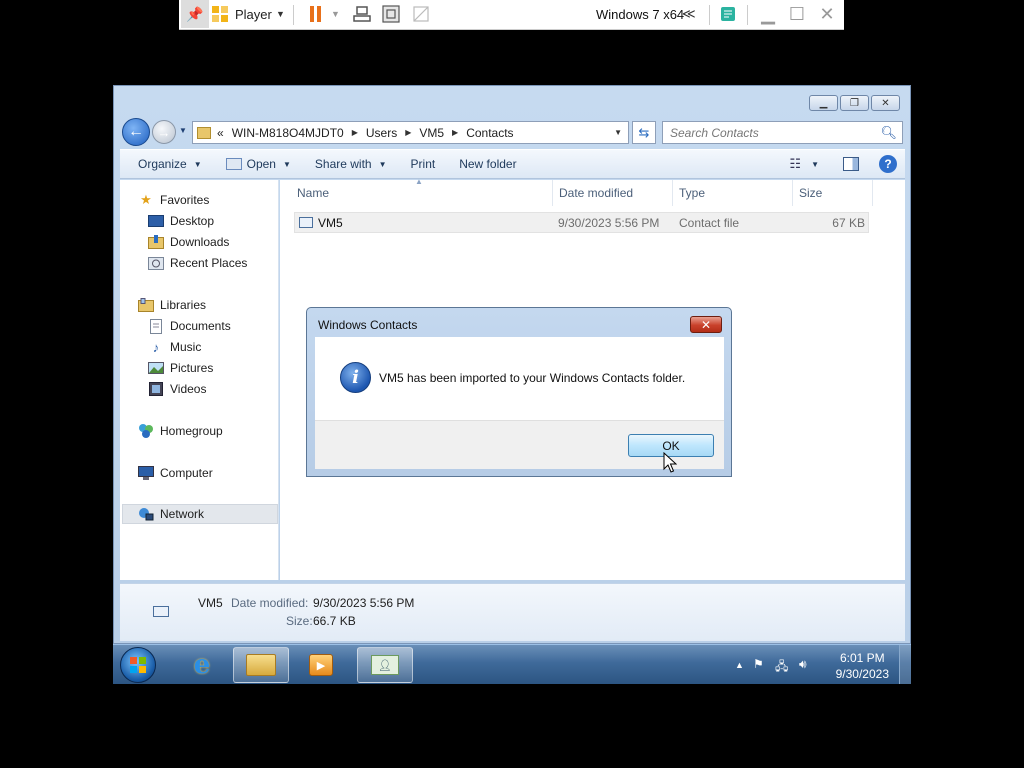  What do you see at coordinates (216, 200) in the screenshot?
I see `nav-item-favorites: ★ Favorites` at bounding box center [216, 200].